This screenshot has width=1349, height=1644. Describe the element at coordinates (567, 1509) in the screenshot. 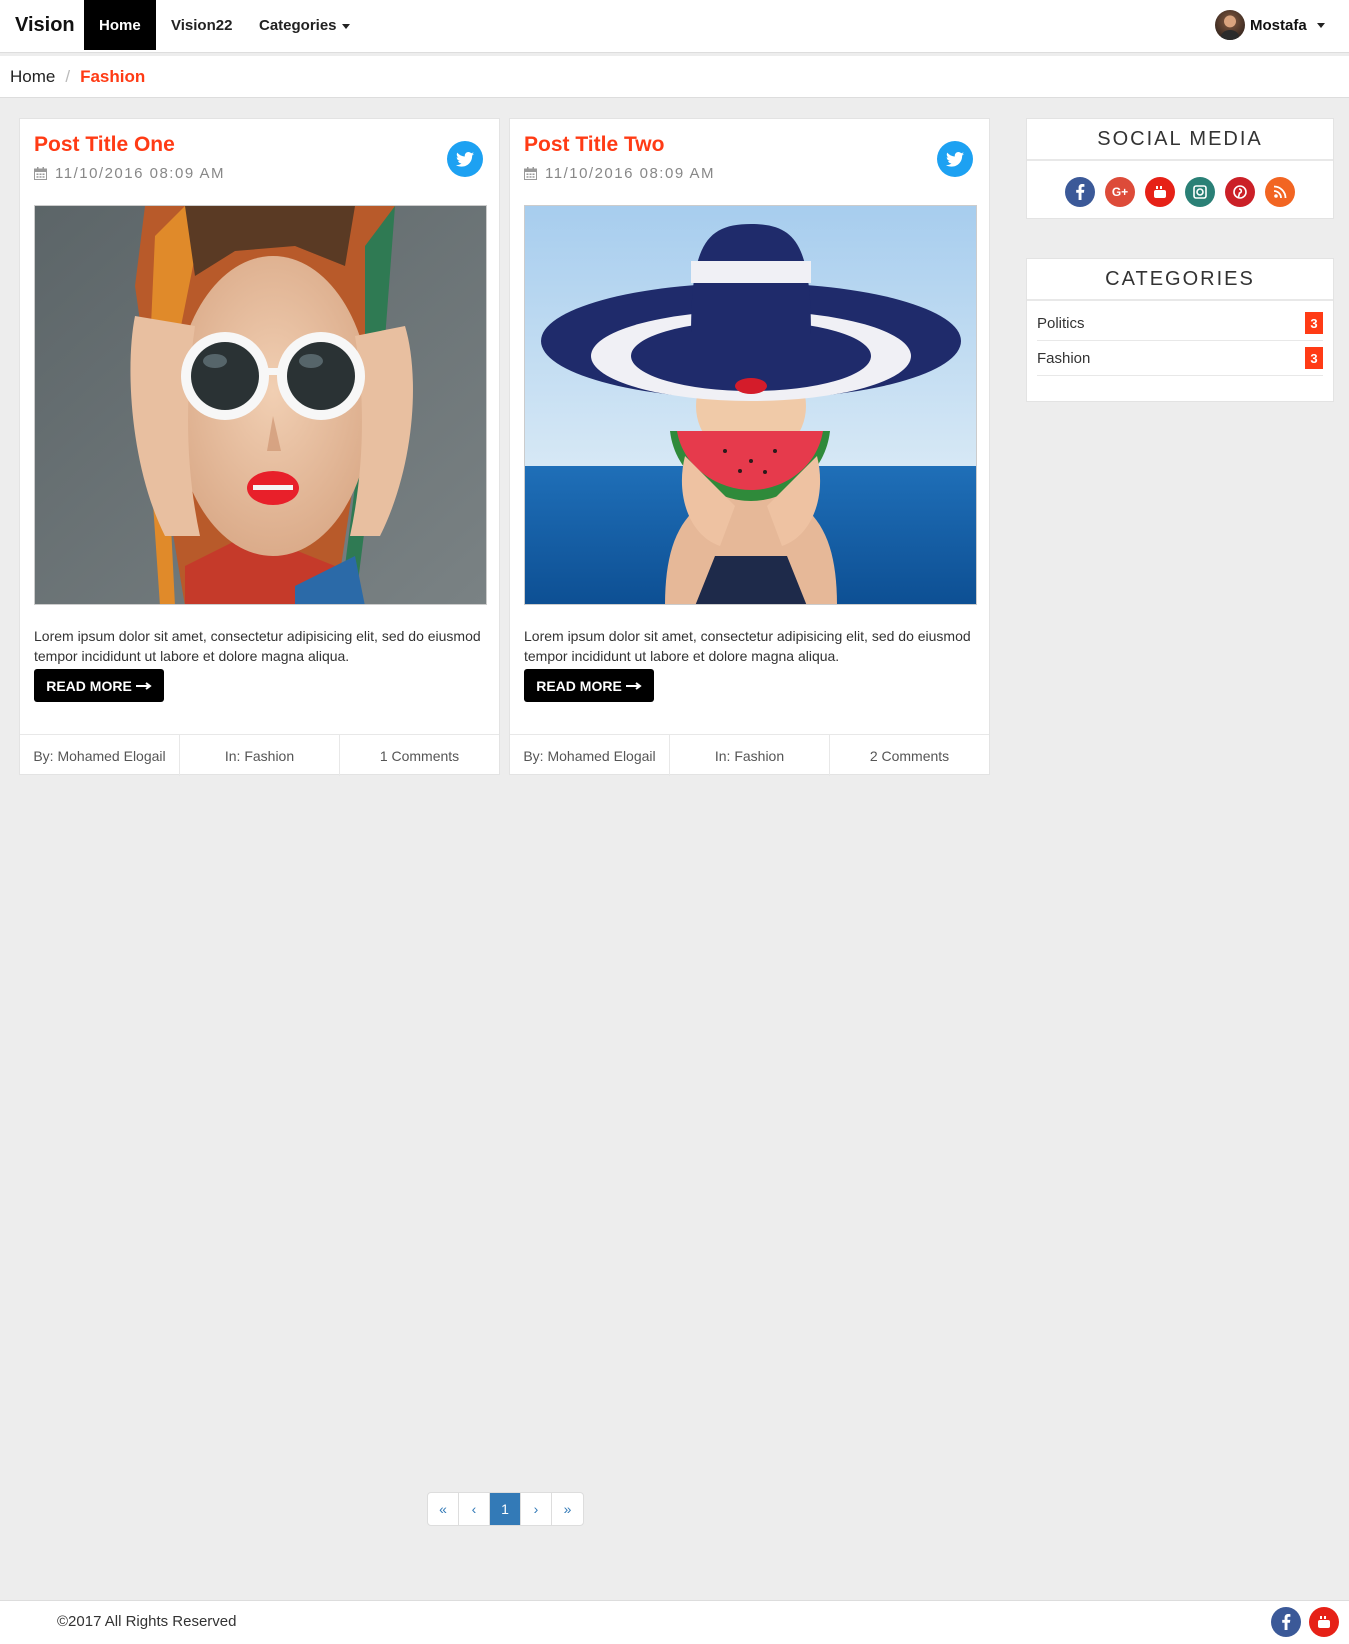

I see `page-last-button: »` at that location.